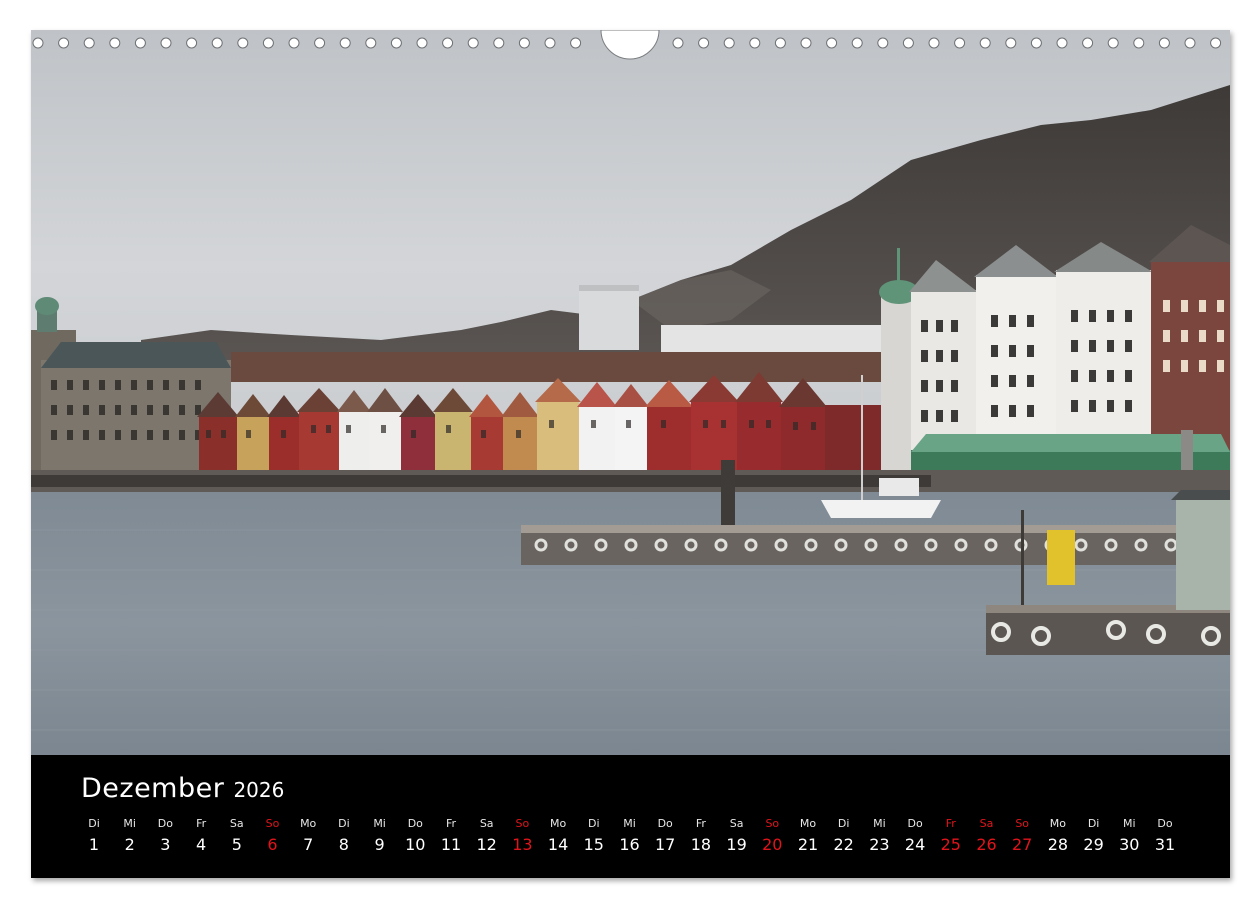 The height and width of the screenshot is (908, 1260). What do you see at coordinates (236, 844) in the screenshot?
I see `day-number: 5` at bounding box center [236, 844].